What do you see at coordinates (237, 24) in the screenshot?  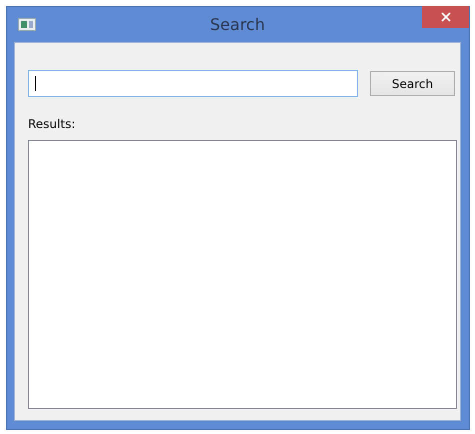 I see `window-title: Search` at bounding box center [237, 24].